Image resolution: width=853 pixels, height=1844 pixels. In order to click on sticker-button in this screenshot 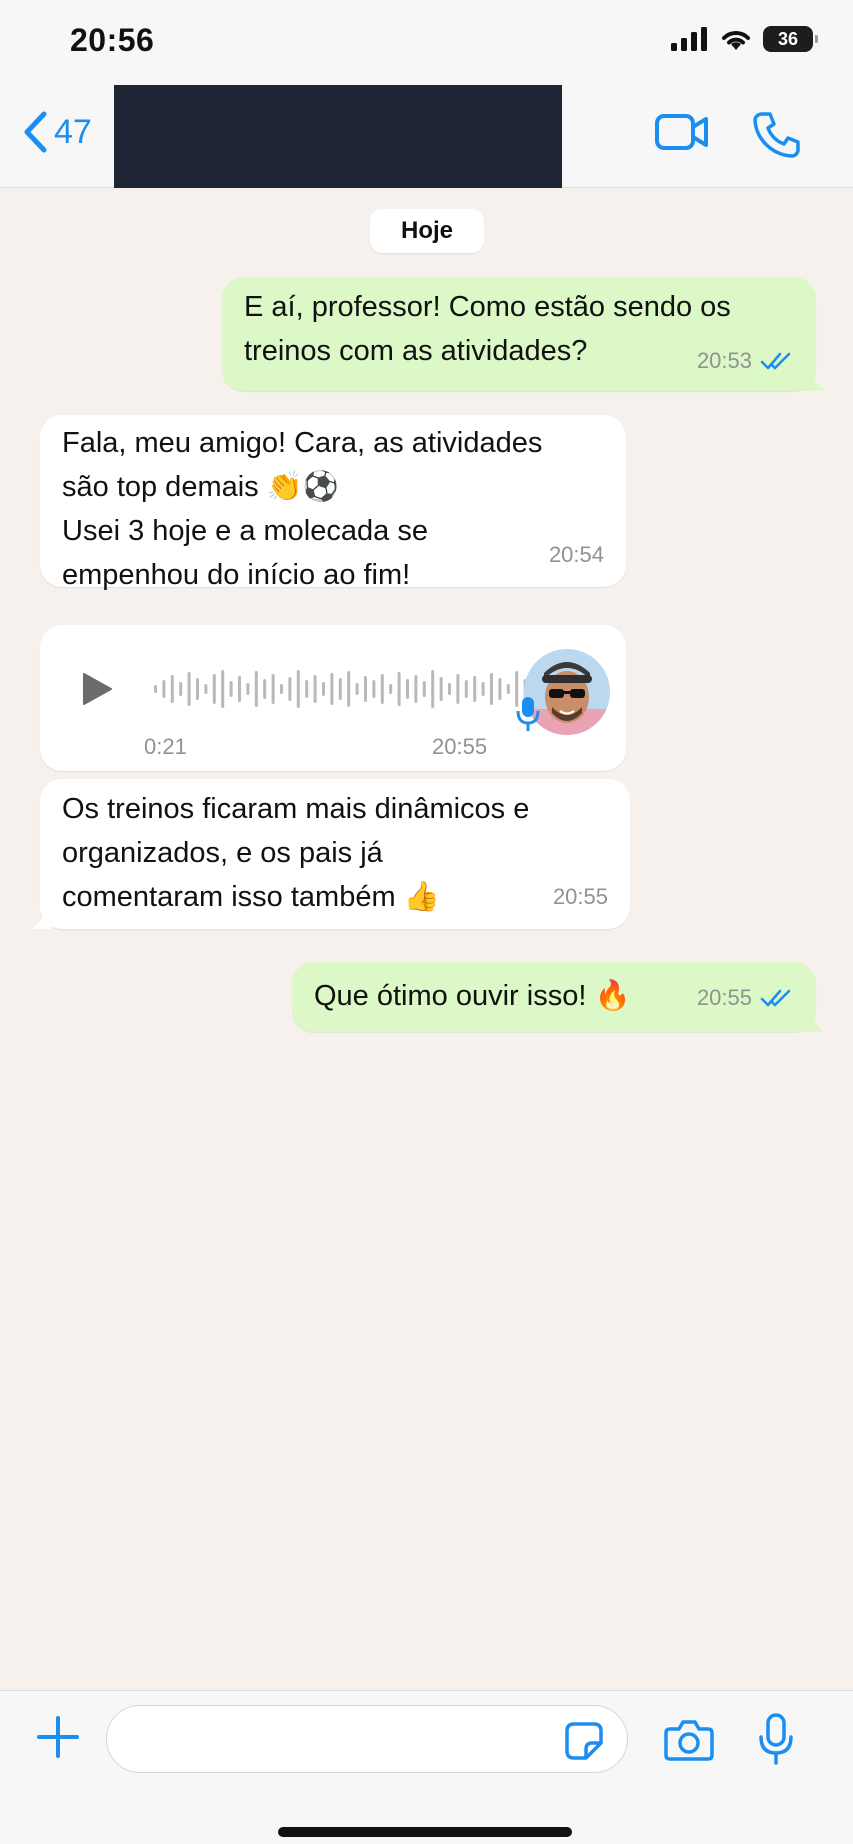, I will do `click(584, 1743)`.